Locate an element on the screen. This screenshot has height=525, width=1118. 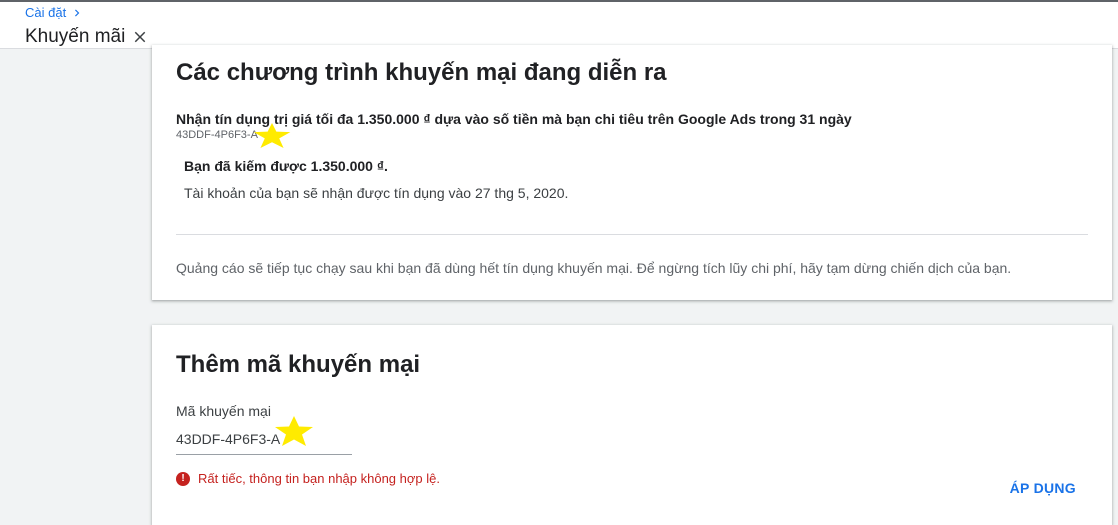
breadcrumb: Cài đặt is located at coordinates (54, 12).